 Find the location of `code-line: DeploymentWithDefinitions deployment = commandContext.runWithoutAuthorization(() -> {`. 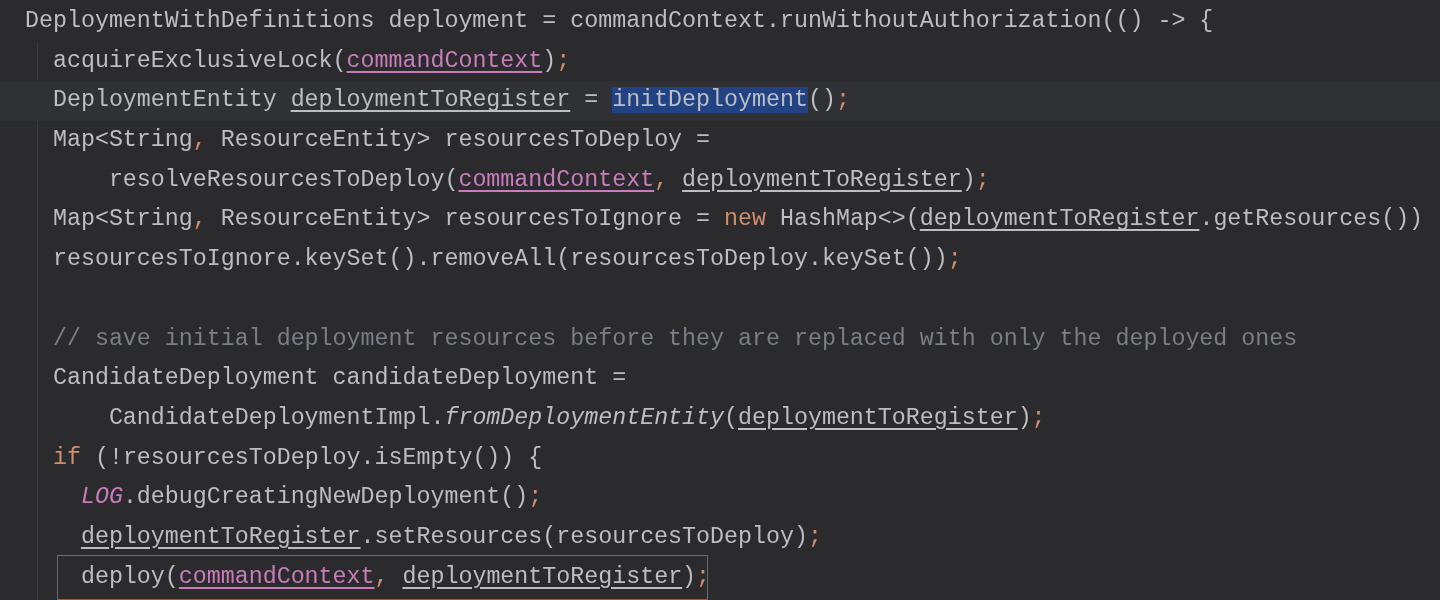

code-line: DeploymentWithDefinitions deployment = commandContext.runWithoutAuthorization(() -> { is located at coordinates (619, 21).